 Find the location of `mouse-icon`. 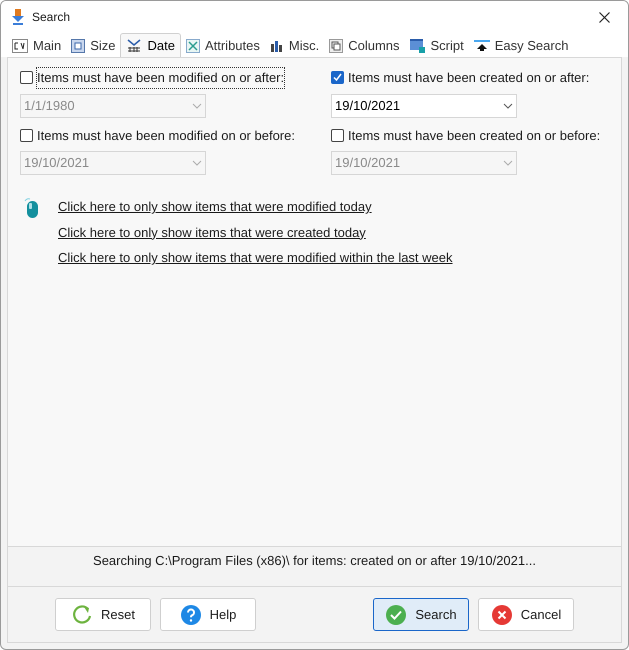

mouse-icon is located at coordinates (32, 209).